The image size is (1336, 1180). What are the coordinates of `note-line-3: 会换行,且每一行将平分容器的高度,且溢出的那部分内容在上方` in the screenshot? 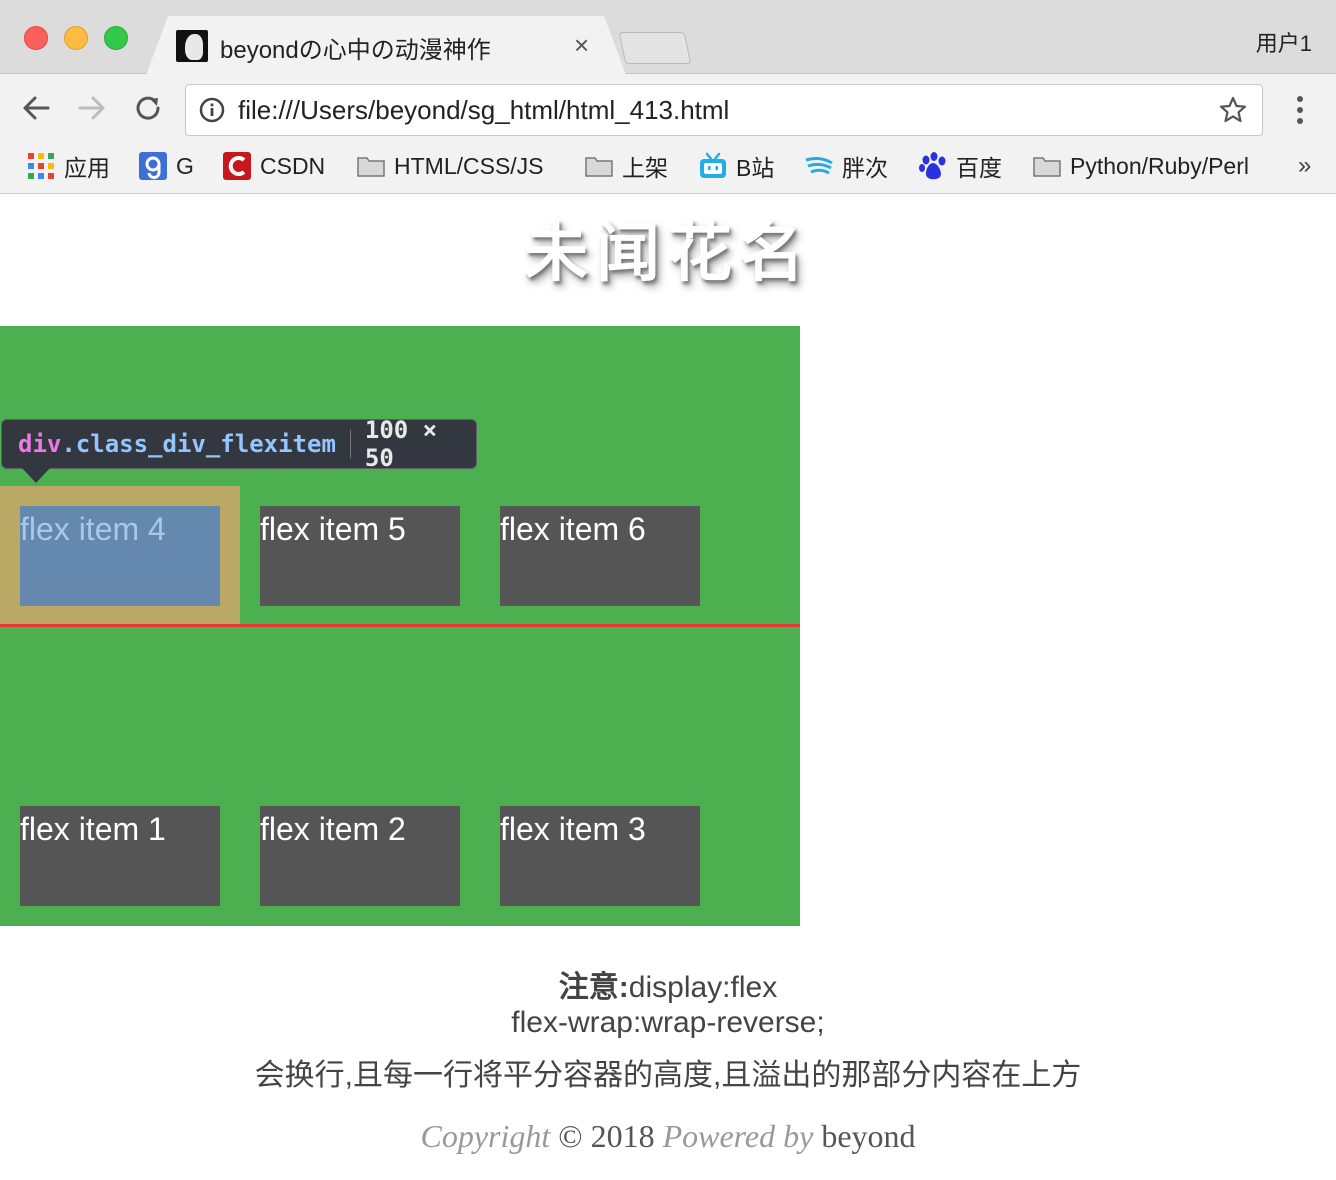 It's located at (668, 1075).